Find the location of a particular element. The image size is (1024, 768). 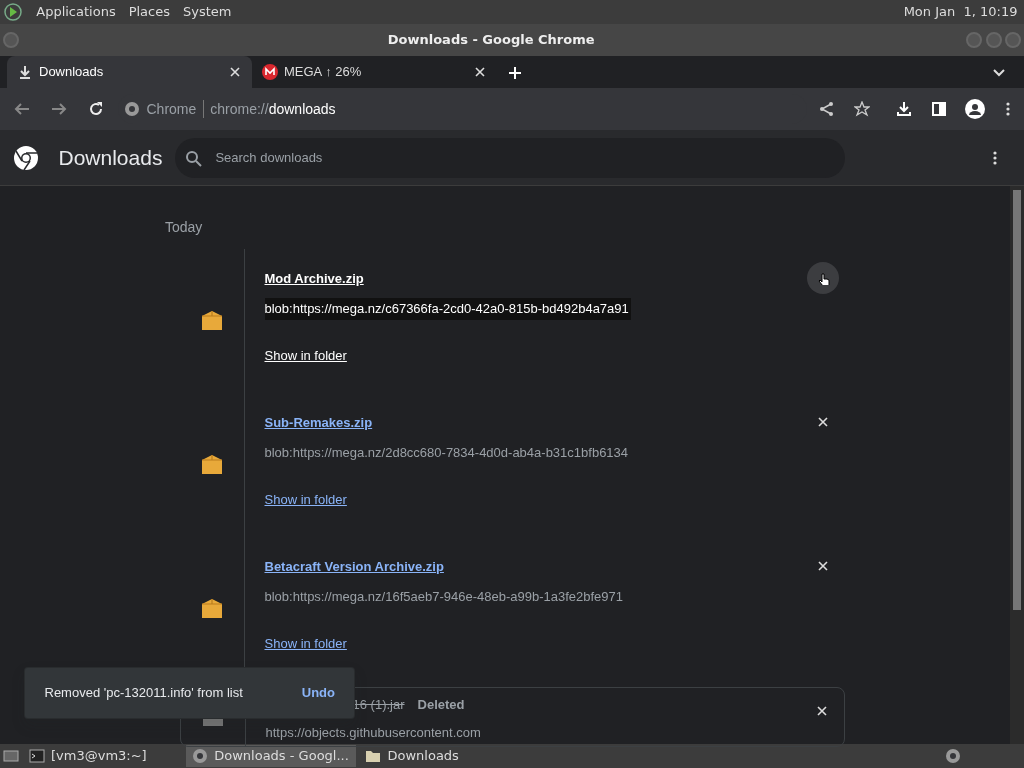

side-panel-icon is located at coordinates (938, 109).